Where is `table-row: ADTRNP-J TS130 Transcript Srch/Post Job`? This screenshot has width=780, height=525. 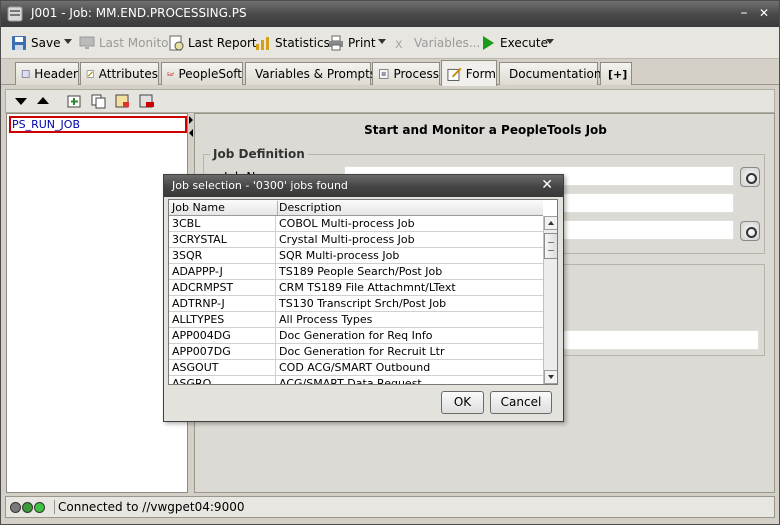 table-row: ADTRNP-J TS130 Transcript Srch/Post Job is located at coordinates (356, 304).